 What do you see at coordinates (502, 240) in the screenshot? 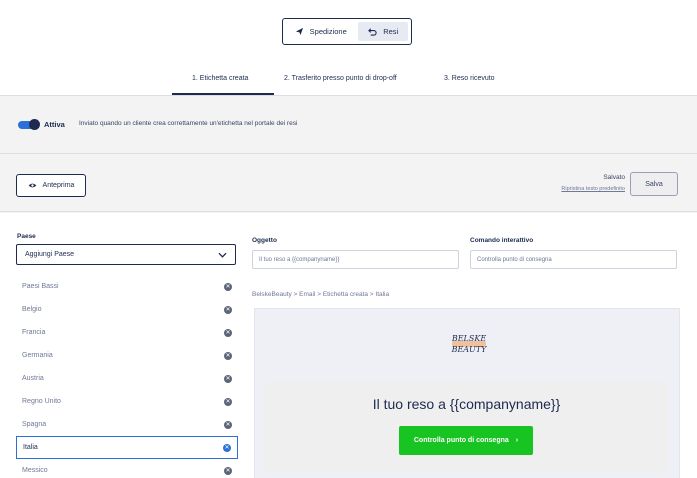
I see `cta-label: Comando interattivo` at bounding box center [502, 240].